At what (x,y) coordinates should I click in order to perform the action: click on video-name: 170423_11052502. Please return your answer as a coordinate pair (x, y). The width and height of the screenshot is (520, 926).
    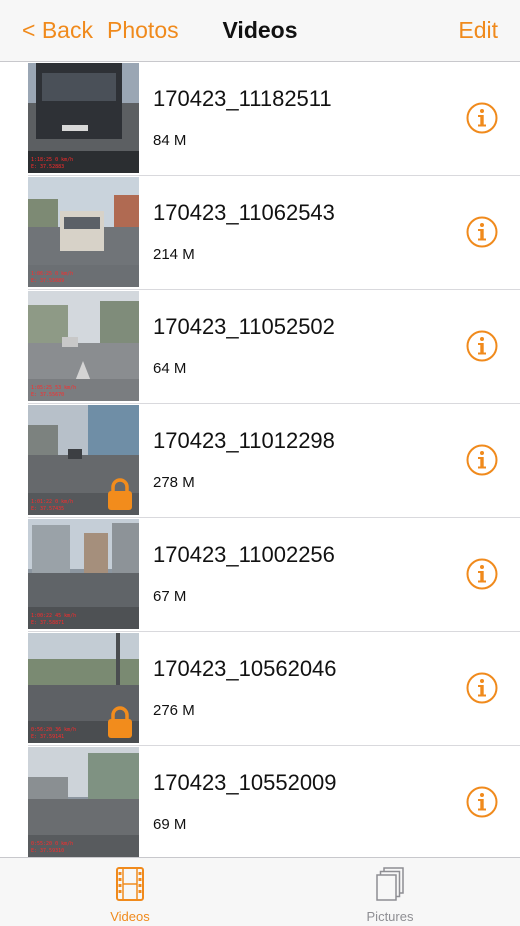
    Looking at the image, I should click on (244, 326).